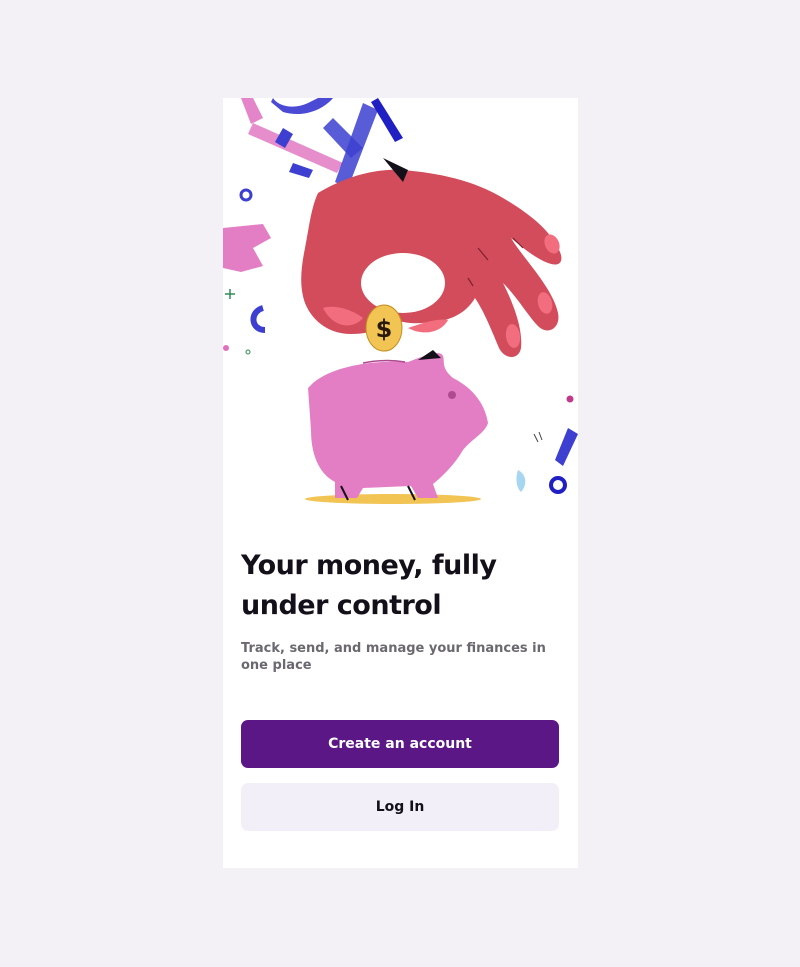  I want to click on log-in-button: Log In, so click(400, 807).